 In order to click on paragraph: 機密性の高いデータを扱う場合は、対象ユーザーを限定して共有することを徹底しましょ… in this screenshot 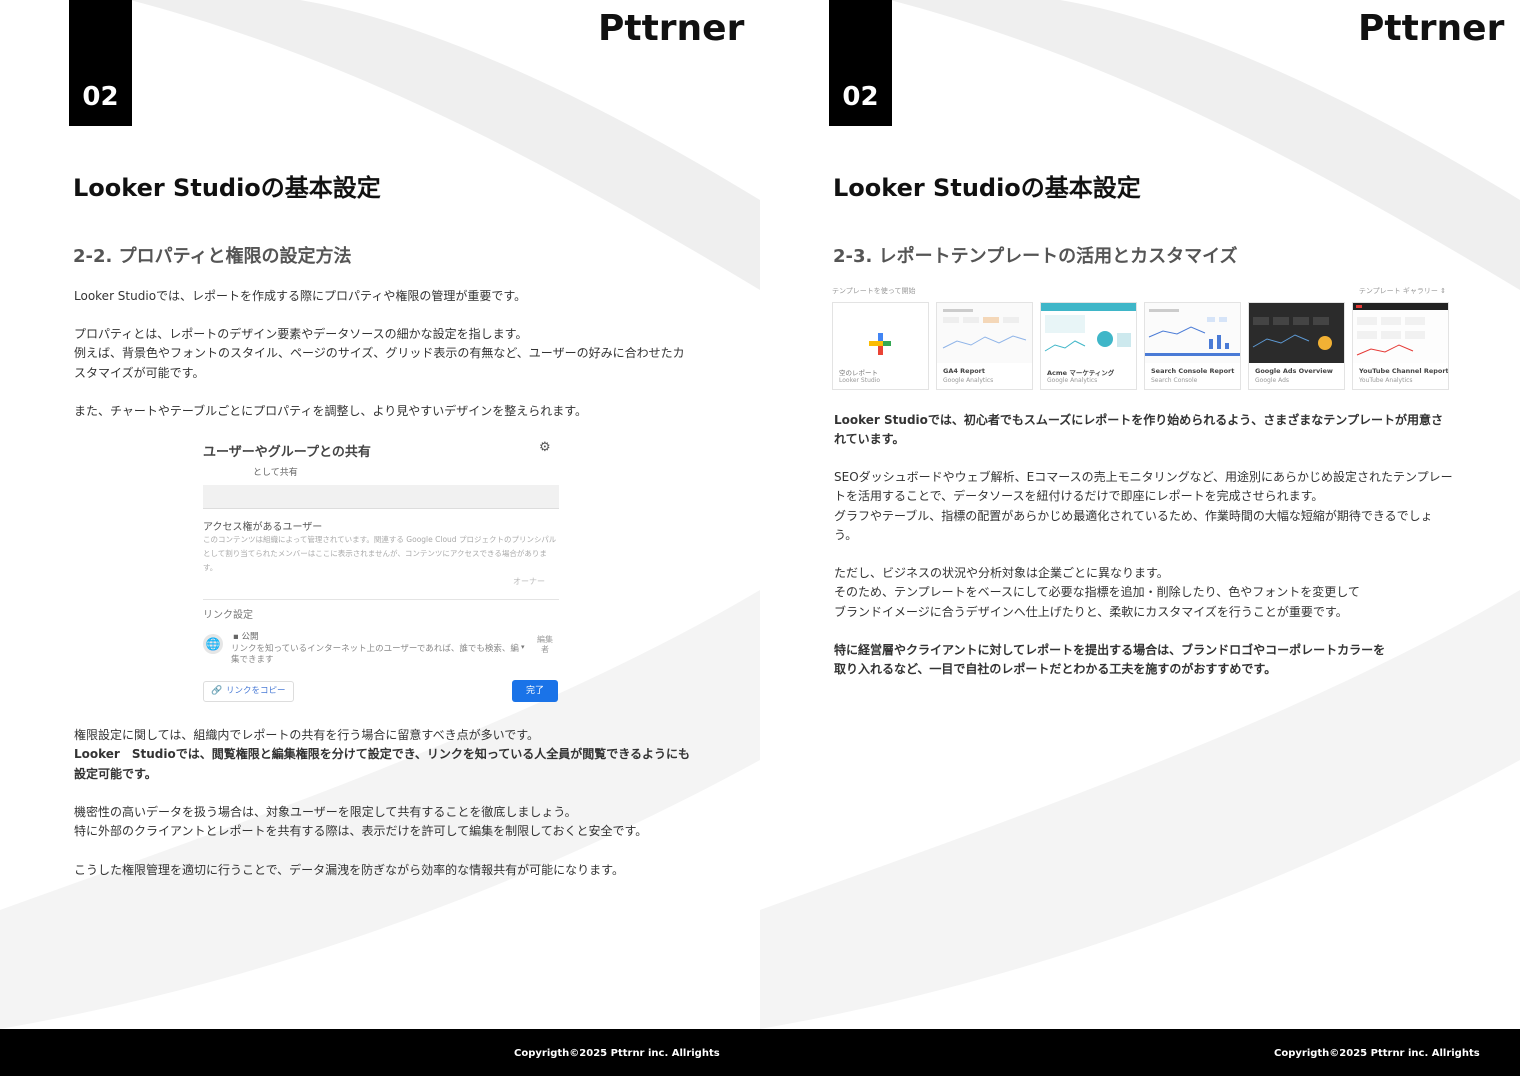, I will do `click(384, 822)`.